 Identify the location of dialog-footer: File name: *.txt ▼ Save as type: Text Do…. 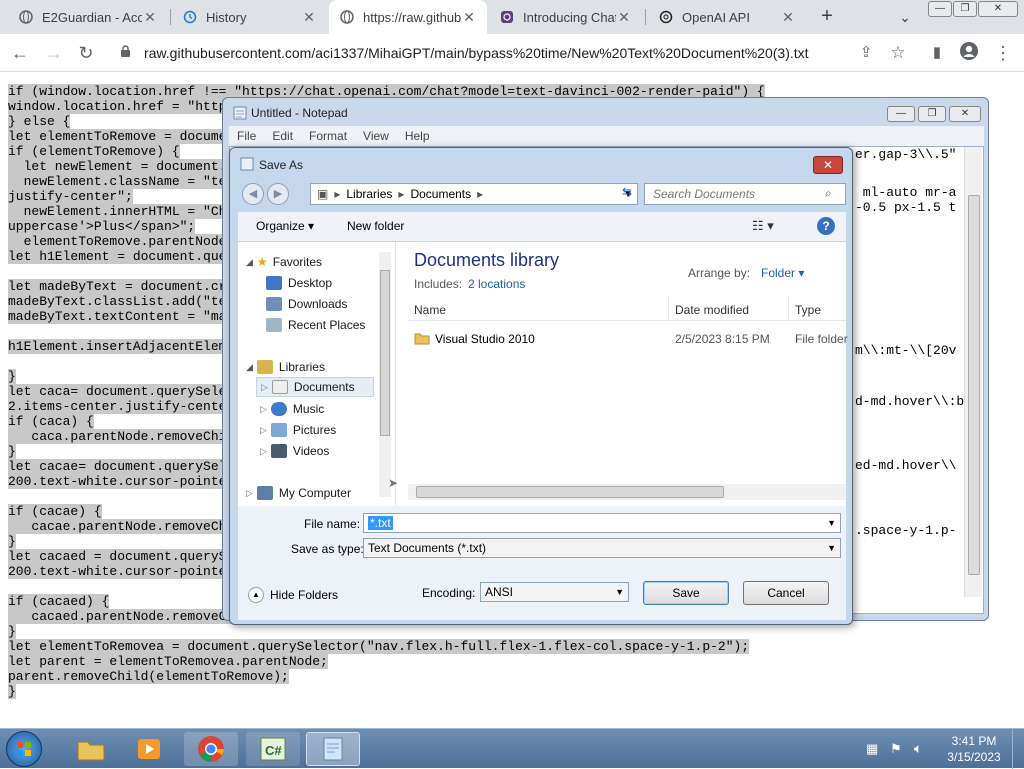
(542, 563).